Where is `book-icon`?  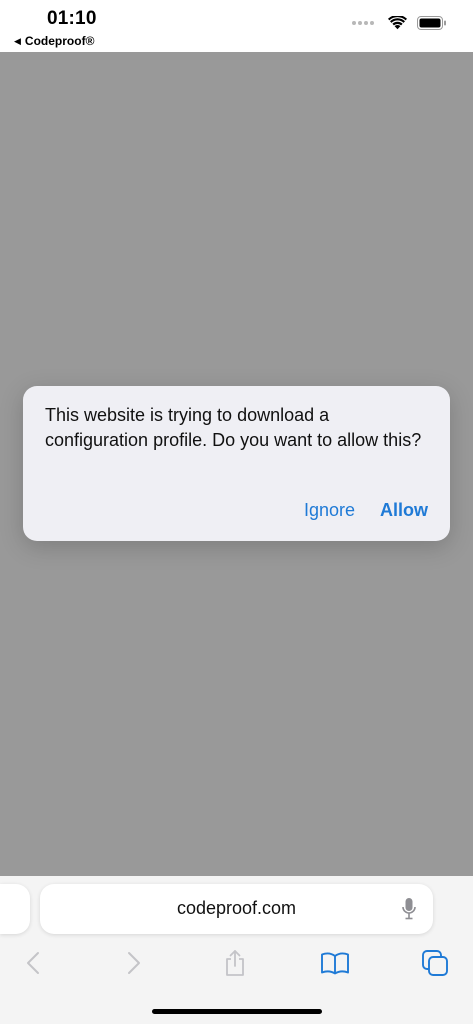 book-icon is located at coordinates (335, 963).